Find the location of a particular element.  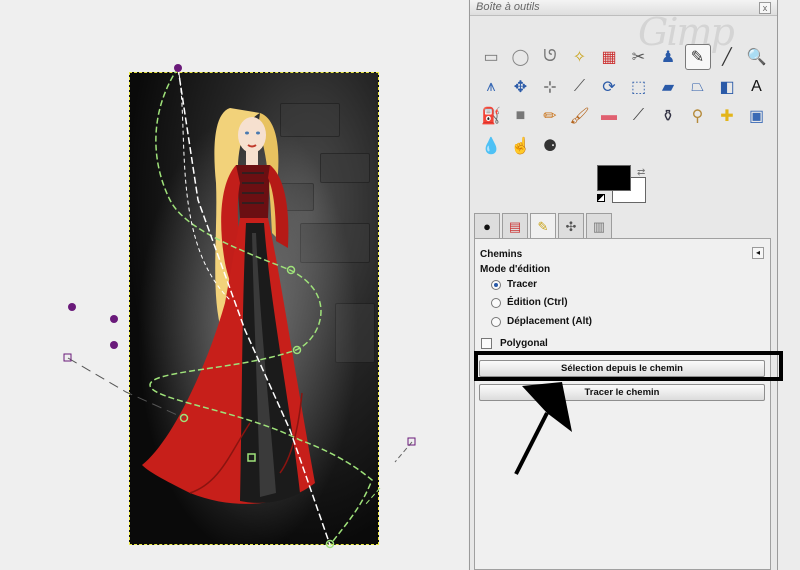

scissors-icon: ✂ is located at coordinates (639, 57).